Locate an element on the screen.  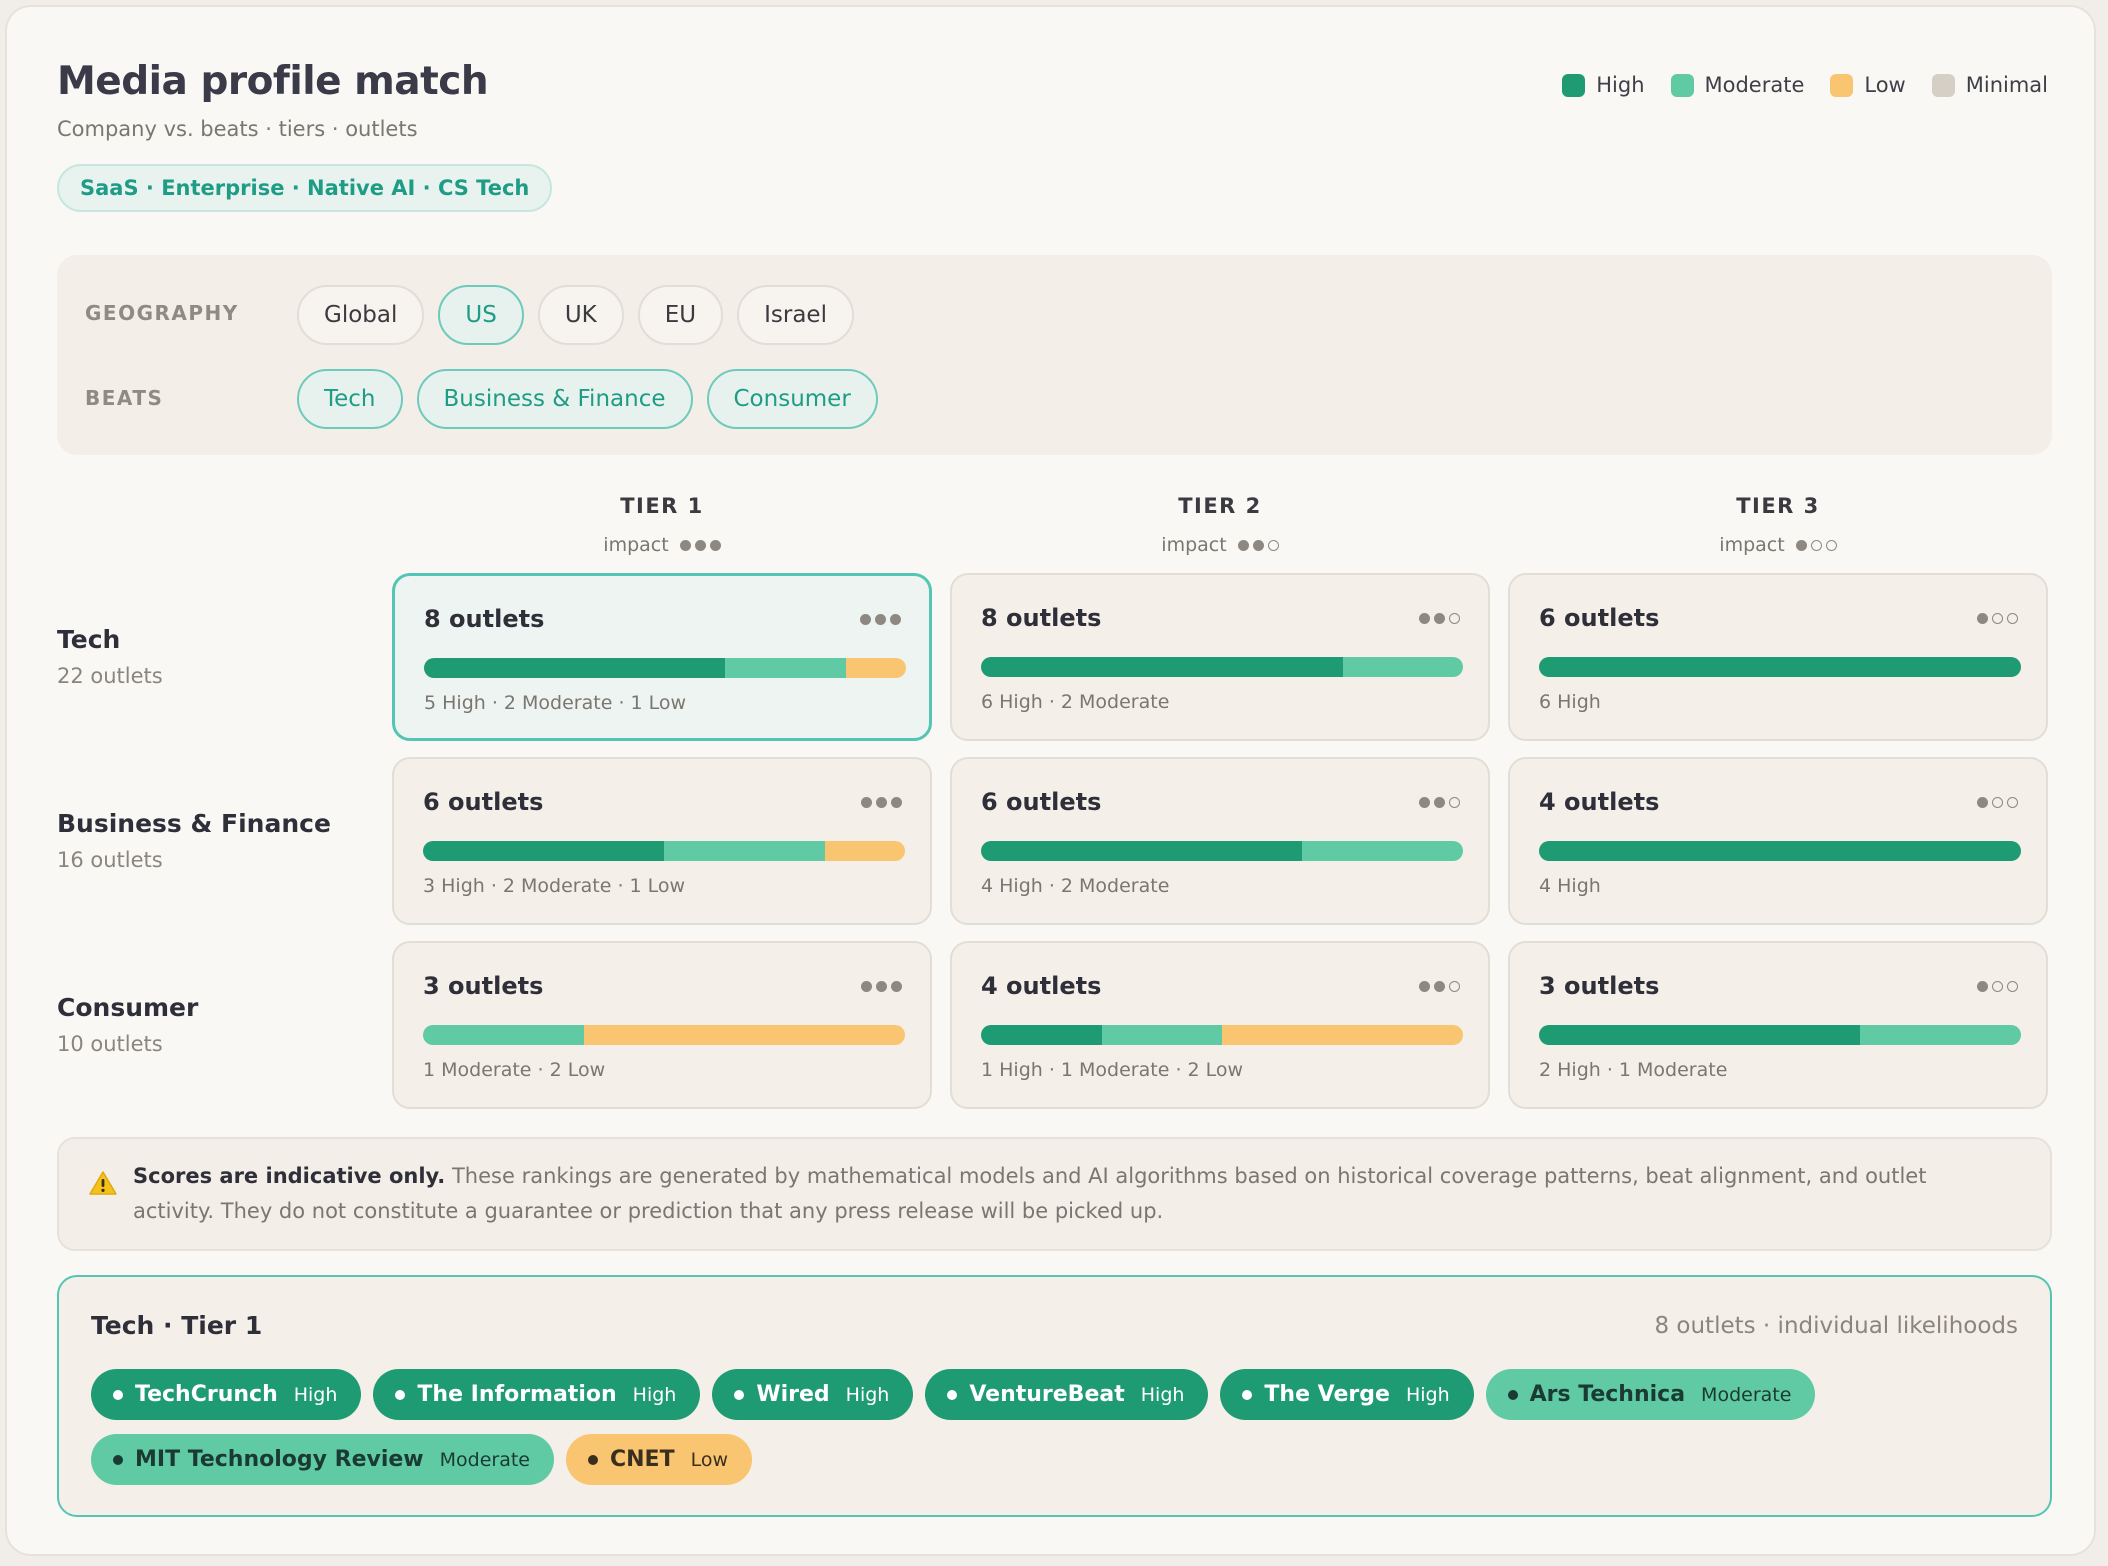
outlet-name: Ars Technica is located at coordinates (1607, 1394).